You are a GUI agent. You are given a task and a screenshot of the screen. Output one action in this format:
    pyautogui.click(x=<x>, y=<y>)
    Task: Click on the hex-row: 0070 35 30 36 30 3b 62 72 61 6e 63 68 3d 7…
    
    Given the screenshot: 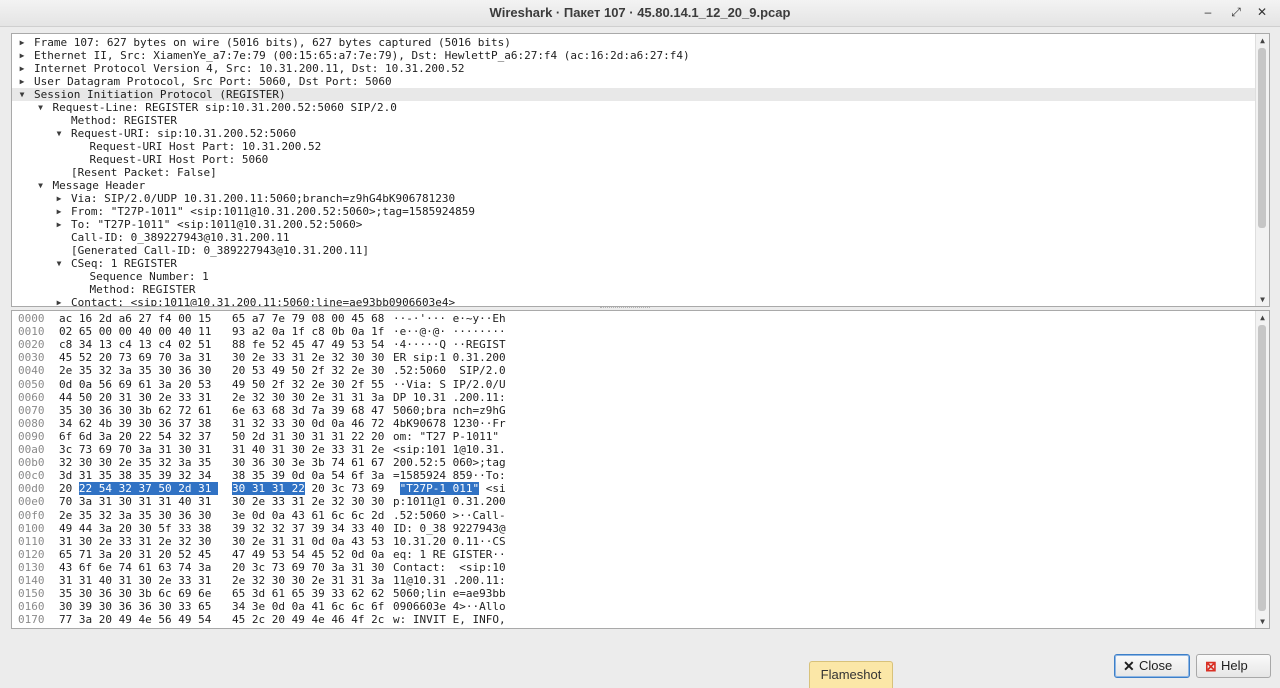 What is the action you would take?
    pyautogui.click(x=633, y=410)
    